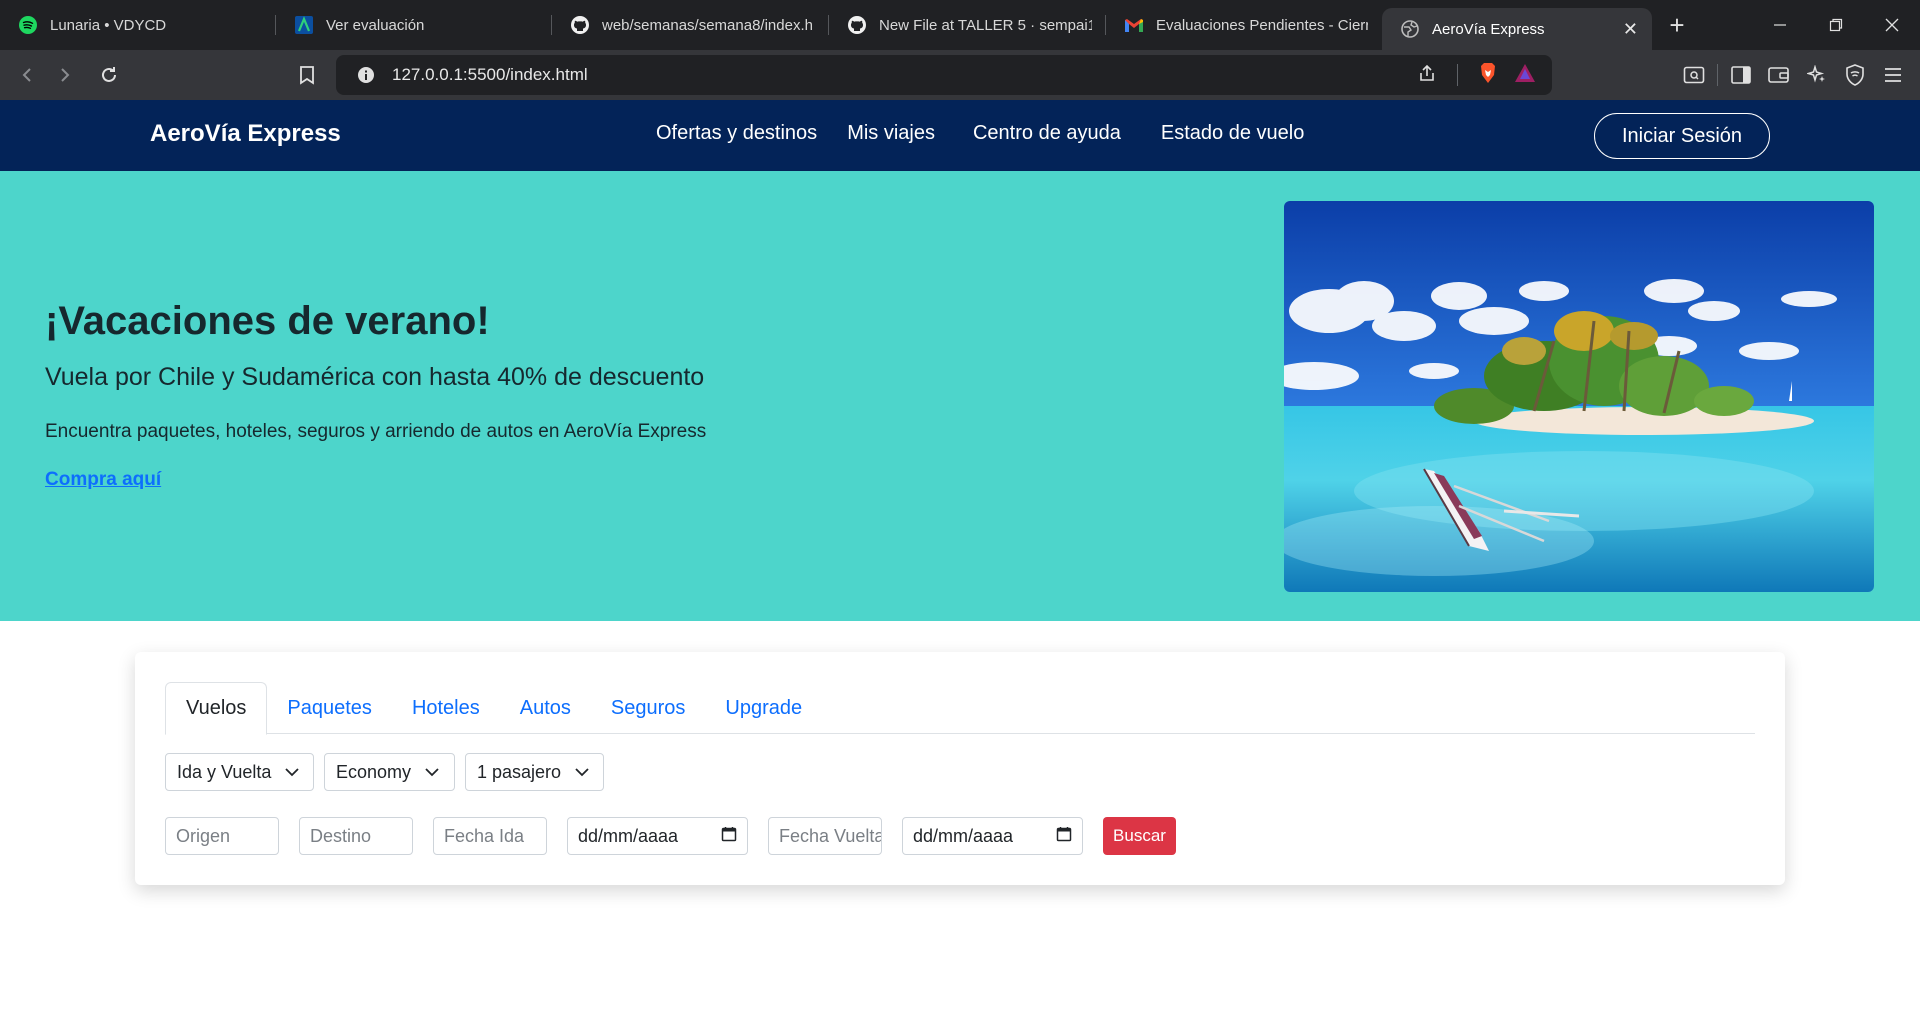  I want to click on trip-type-value: Ida y Vuelta, so click(224, 771).